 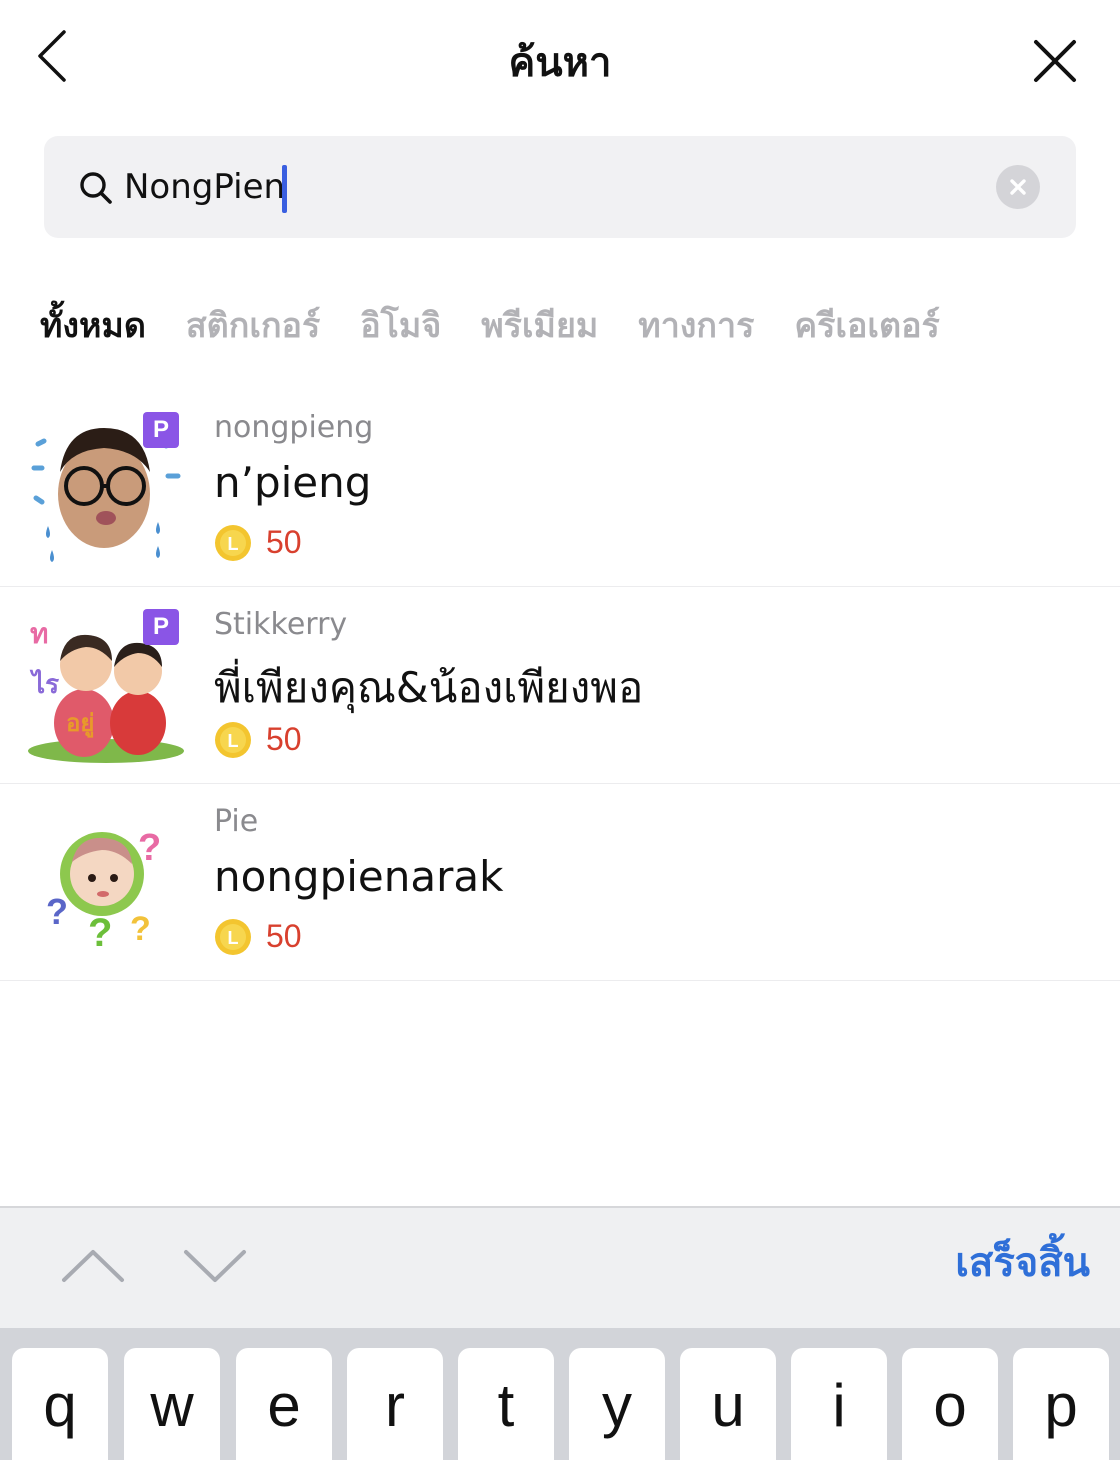 I want to click on svg-text: ท, so click(x=39, y=633).